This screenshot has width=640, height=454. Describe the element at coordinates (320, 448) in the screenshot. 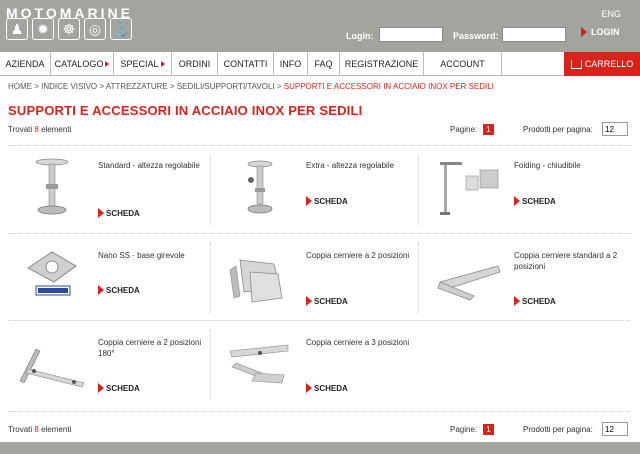

I see `site-footer` at that location.